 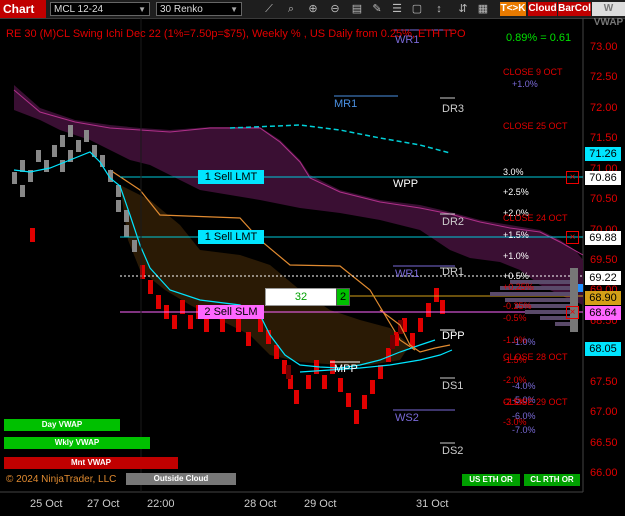 What do you see at coordinates (453, 109) in the screenshot?
I see `pivot-label-dr3: DR3` at bounding box center [453, 109].